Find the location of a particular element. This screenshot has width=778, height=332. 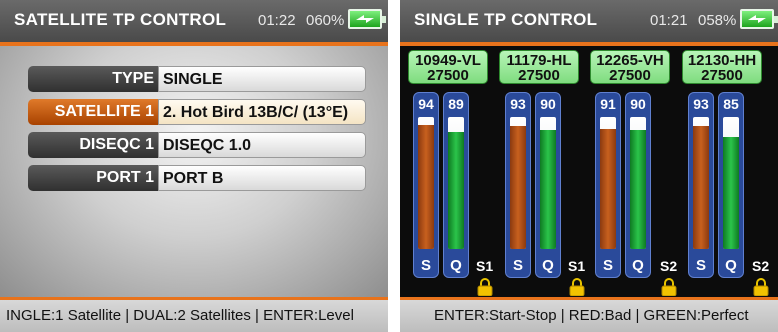

signal-level-bar: 94 S is located at coordinates (426, 185).